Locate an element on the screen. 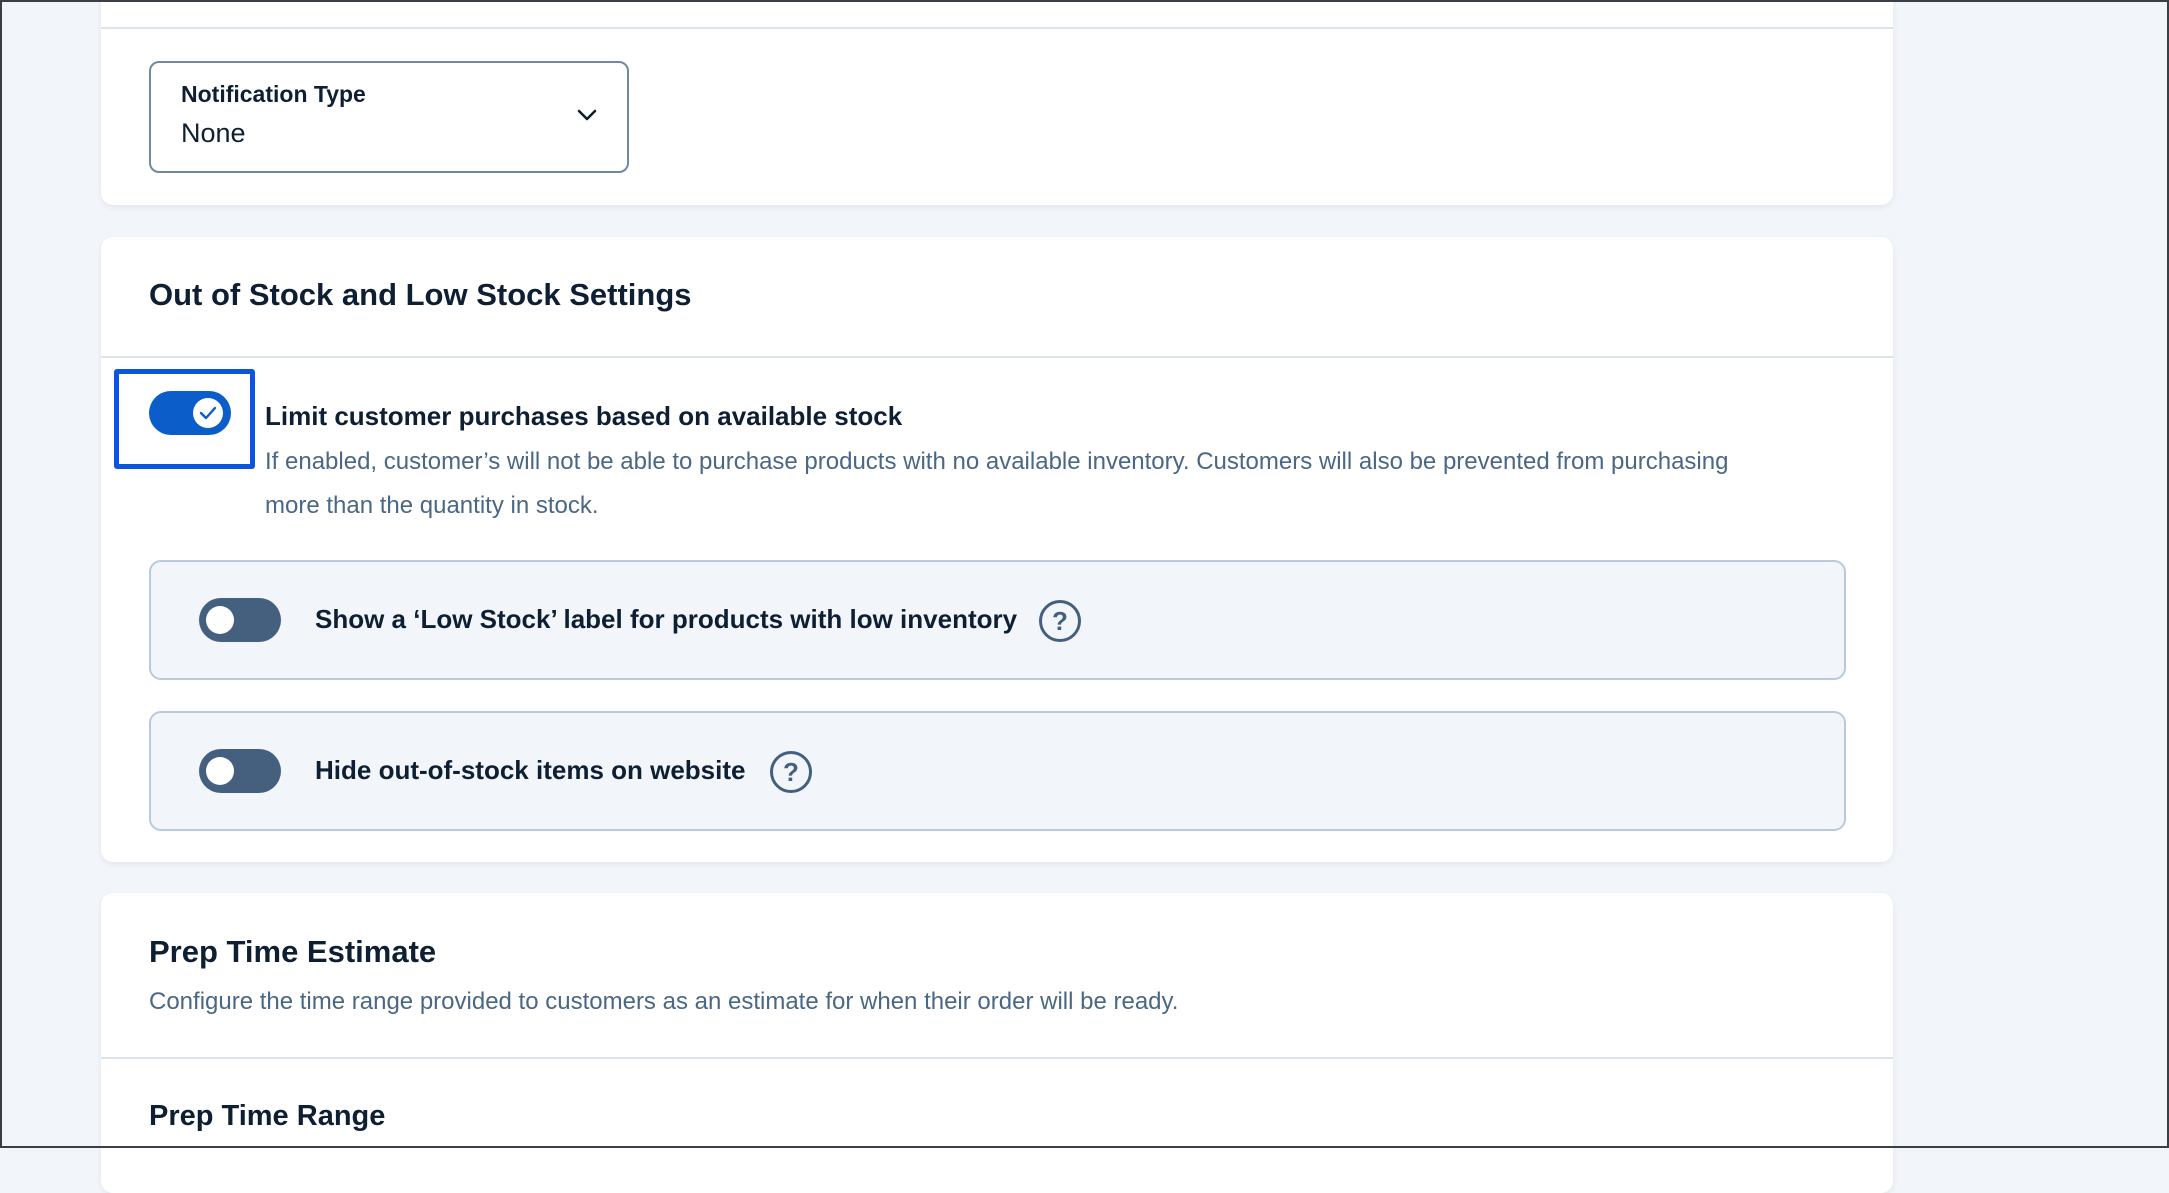 This screenshot has width=2169, height=1193. limit-purchases-toggle is located at coordinates (190, 413).